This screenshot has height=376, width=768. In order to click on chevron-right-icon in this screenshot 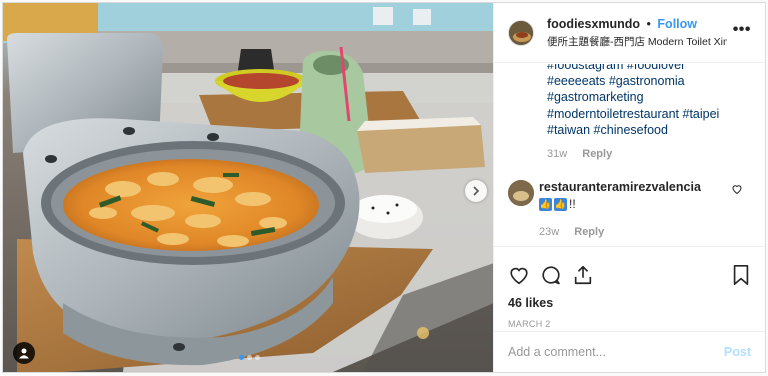, I will do `click(476, 191)`.